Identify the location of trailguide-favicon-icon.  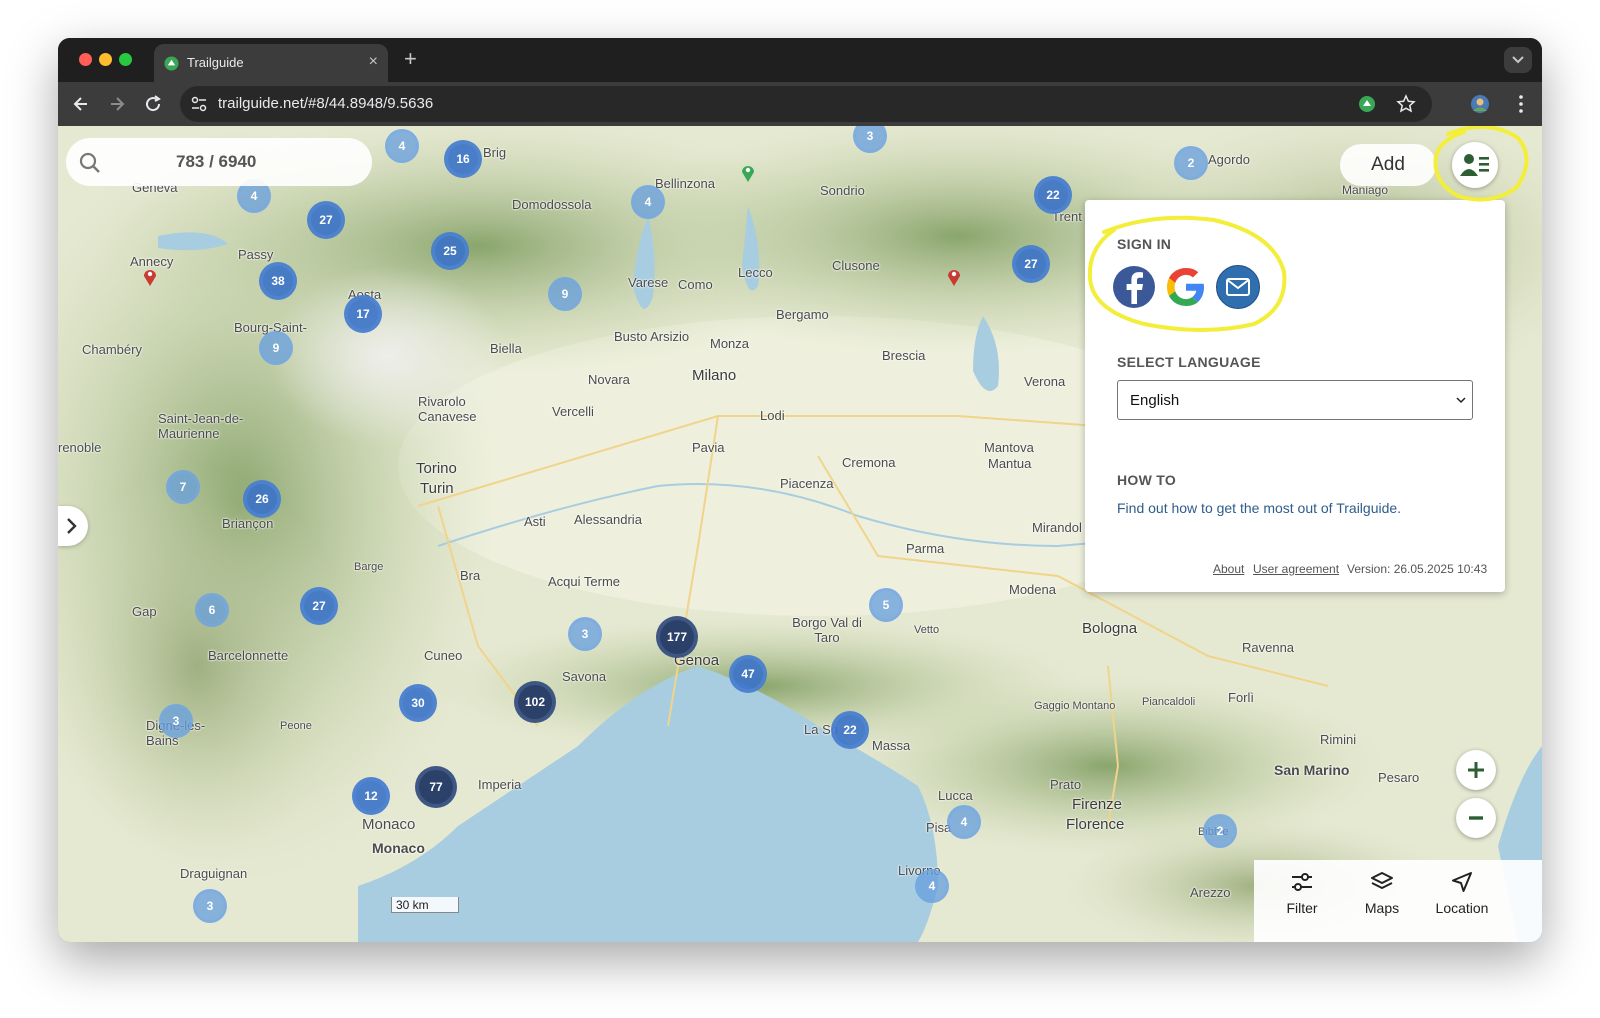
(171, 63).